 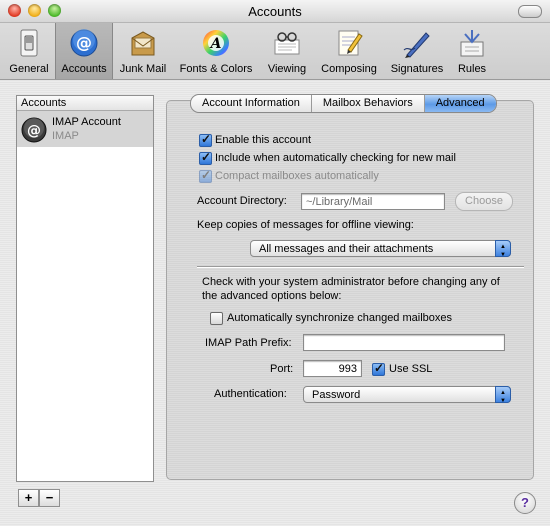 What do you see at coordinates (472, 69) in the screenshot?
I see `toolbar-label: Rules` at bounding box center [472, 69].